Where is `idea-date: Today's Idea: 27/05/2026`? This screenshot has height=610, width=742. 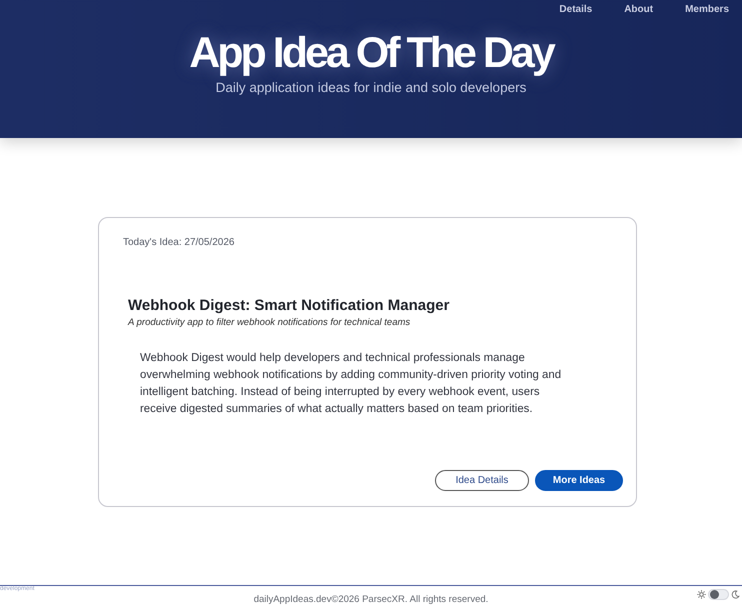 idea-date: Today's Idea: 27/05/2026 is located at coordinates (179, 243).